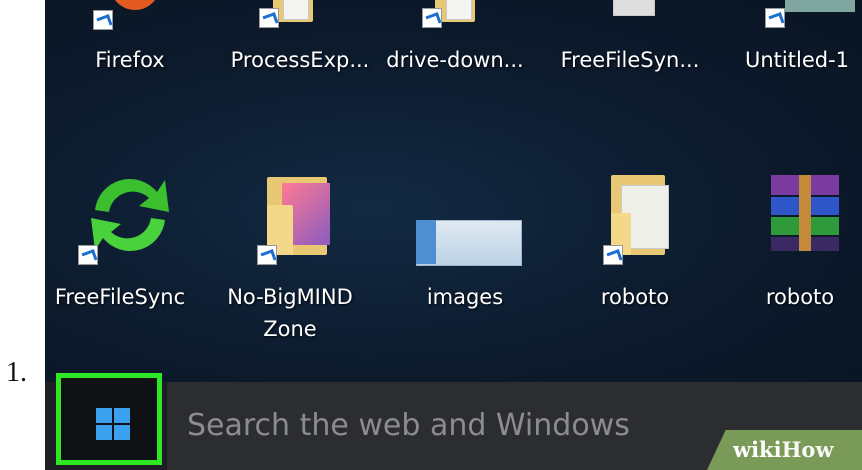 This screenshot has height=470, width=862. I want to click on desktop-icon-images: images, so click(485, 237).